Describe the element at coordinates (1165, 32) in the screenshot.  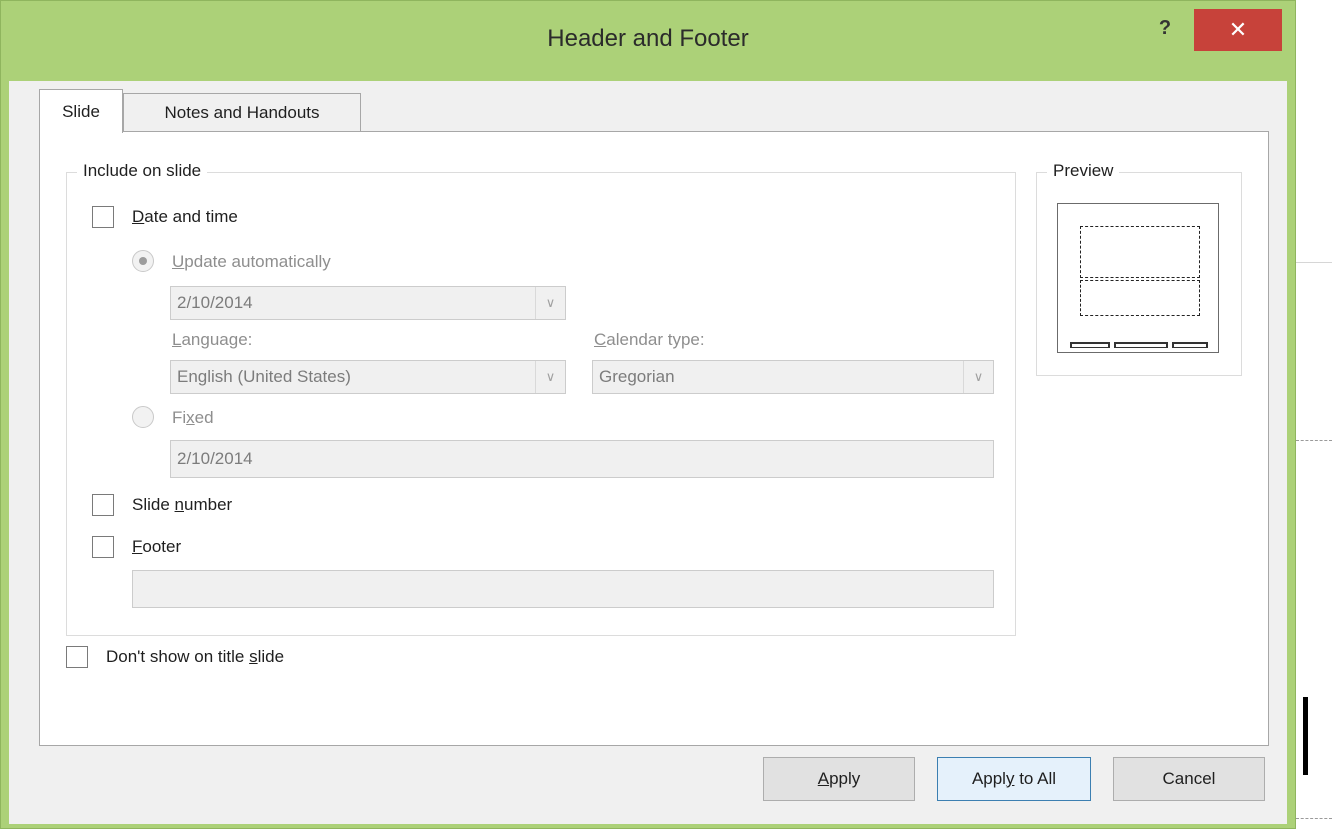
I see `help-button: ?` at that location.